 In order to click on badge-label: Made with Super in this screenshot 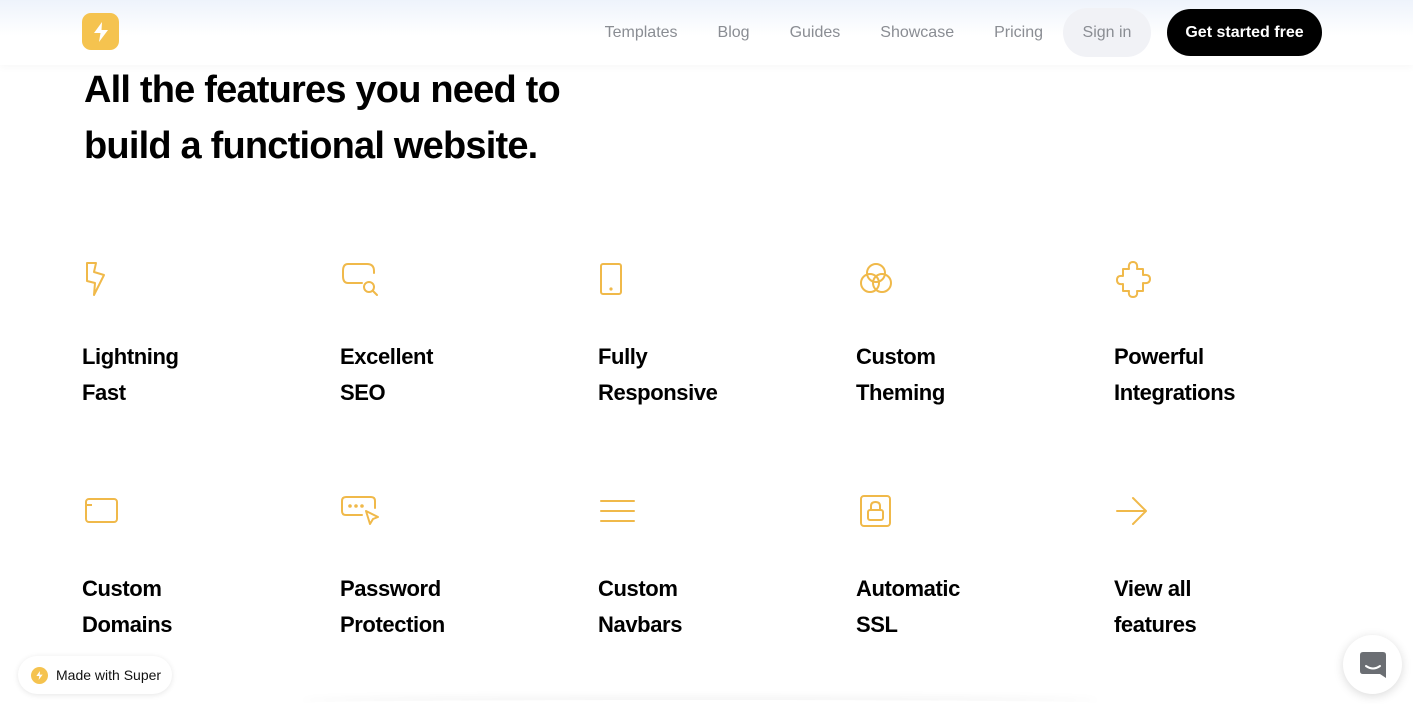, I will do `click(109, 675)`.